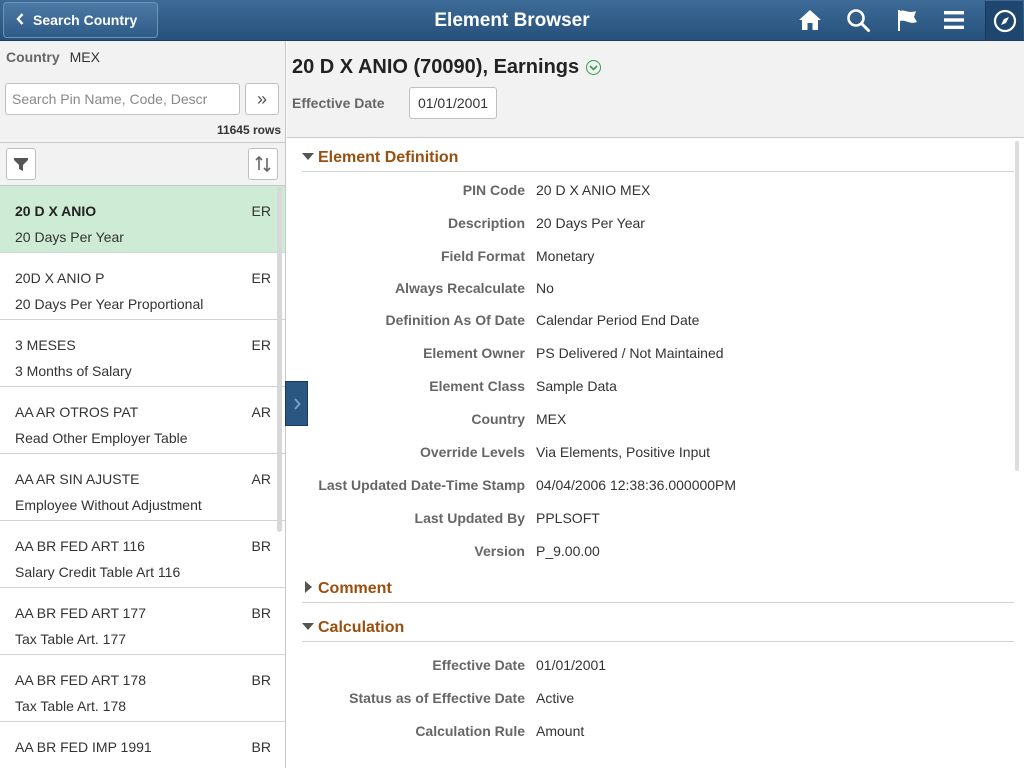 Image resolution: width=1024 pixels, height=768 pixels. I want to click on field-label: Version, so click(499, 551).